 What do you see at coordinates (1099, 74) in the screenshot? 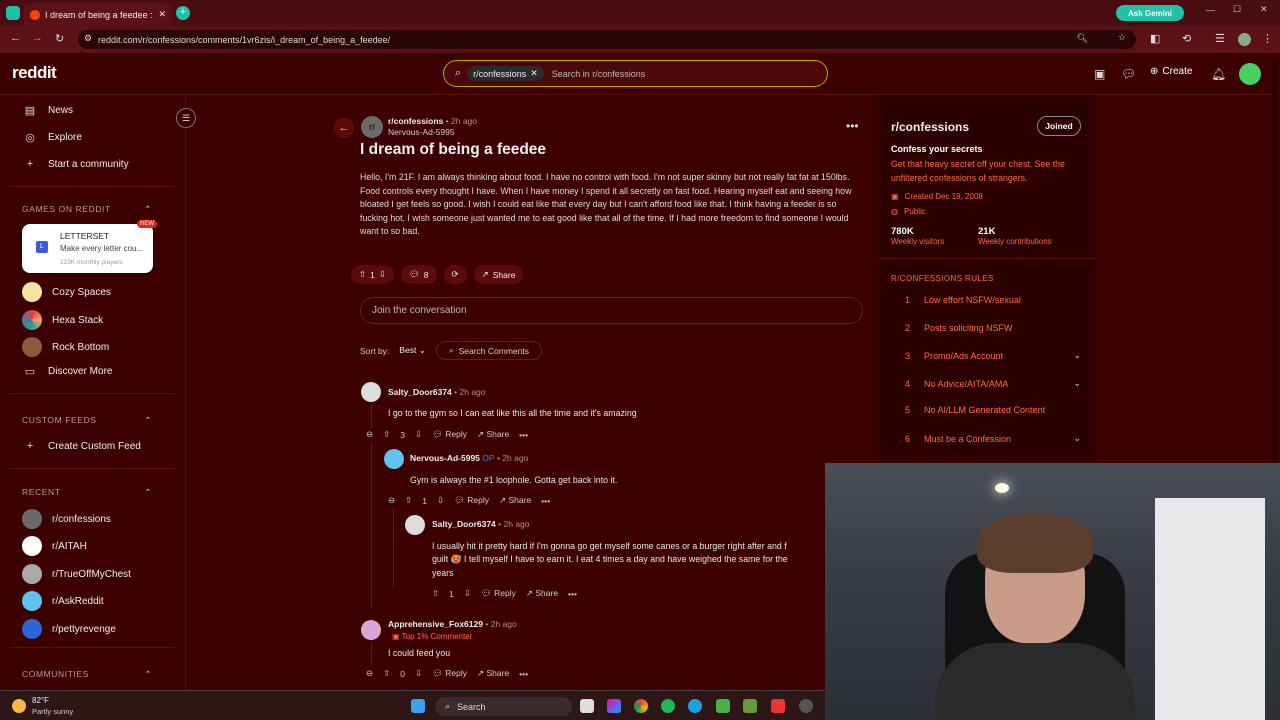
I see `ads-icon: ▣` at bounding box center [1099, 74].